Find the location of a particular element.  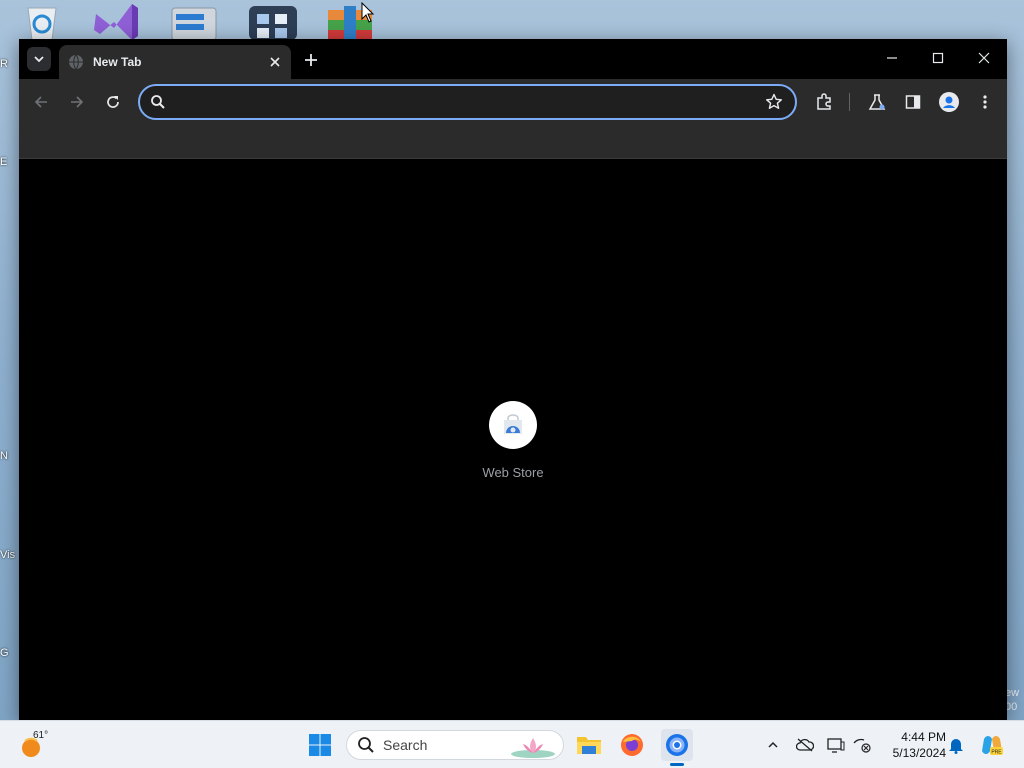

labs-button is located at coordinates (877, 102).